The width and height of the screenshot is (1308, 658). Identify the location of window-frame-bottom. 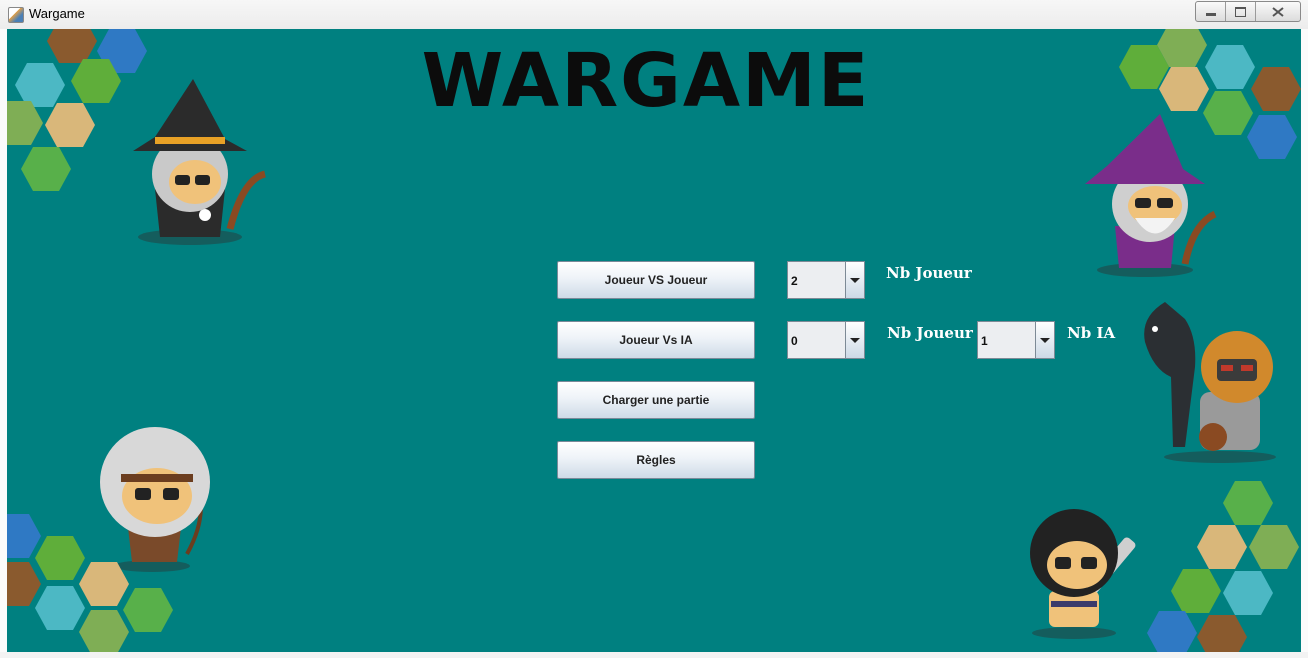
(654, 655).